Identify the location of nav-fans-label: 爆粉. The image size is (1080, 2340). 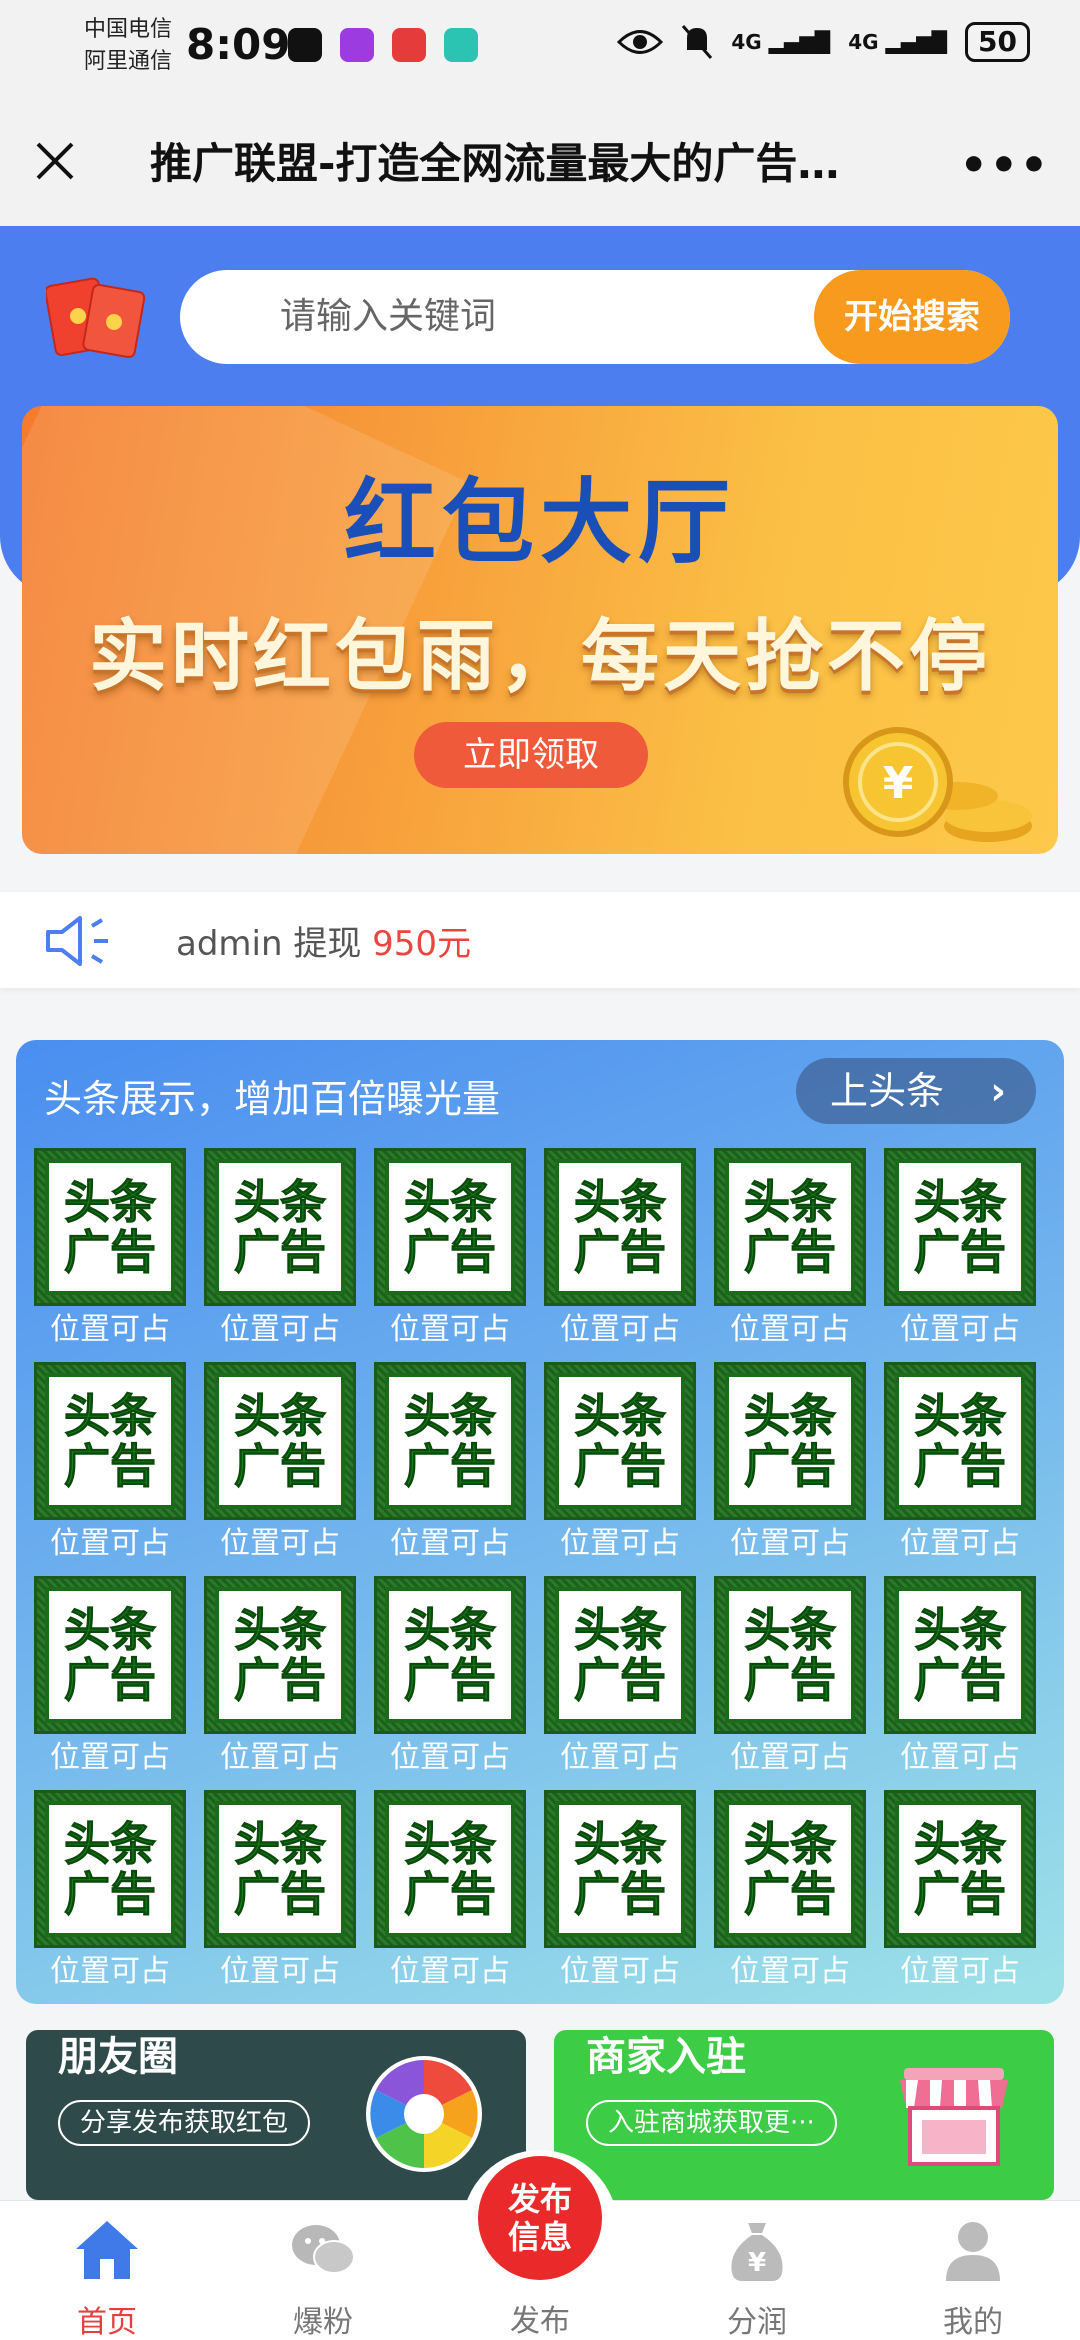
(323, 2322).